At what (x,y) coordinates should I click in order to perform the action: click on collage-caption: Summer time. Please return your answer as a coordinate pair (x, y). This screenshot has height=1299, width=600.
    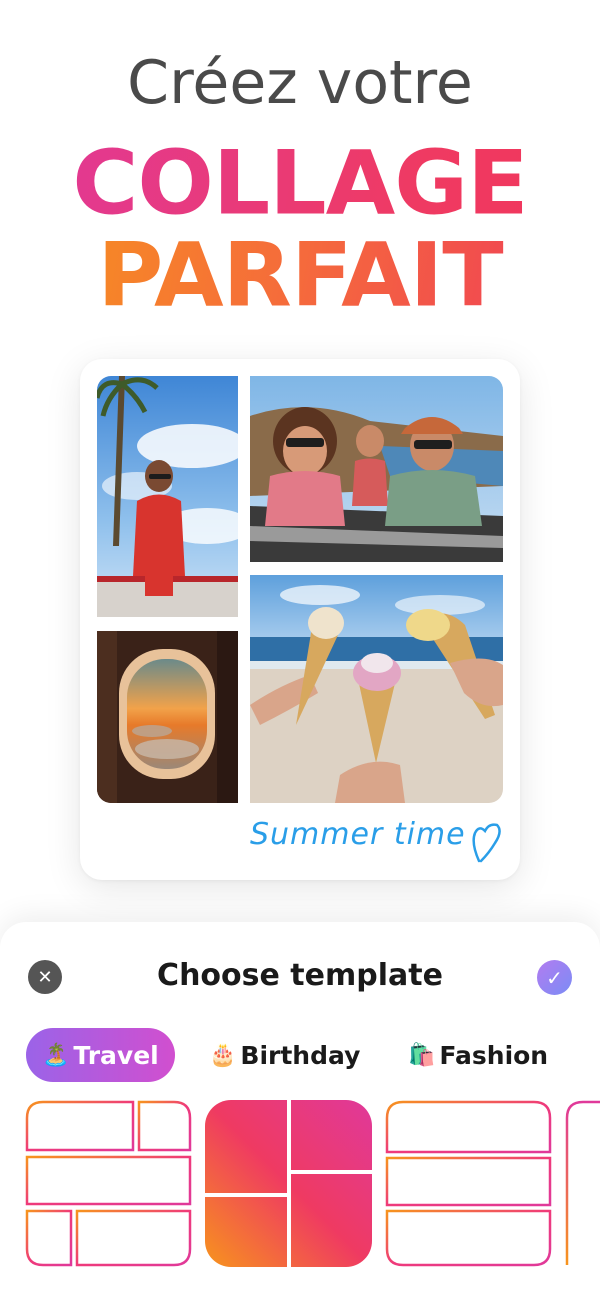
    Looking at the image, I should click on (358, 834).